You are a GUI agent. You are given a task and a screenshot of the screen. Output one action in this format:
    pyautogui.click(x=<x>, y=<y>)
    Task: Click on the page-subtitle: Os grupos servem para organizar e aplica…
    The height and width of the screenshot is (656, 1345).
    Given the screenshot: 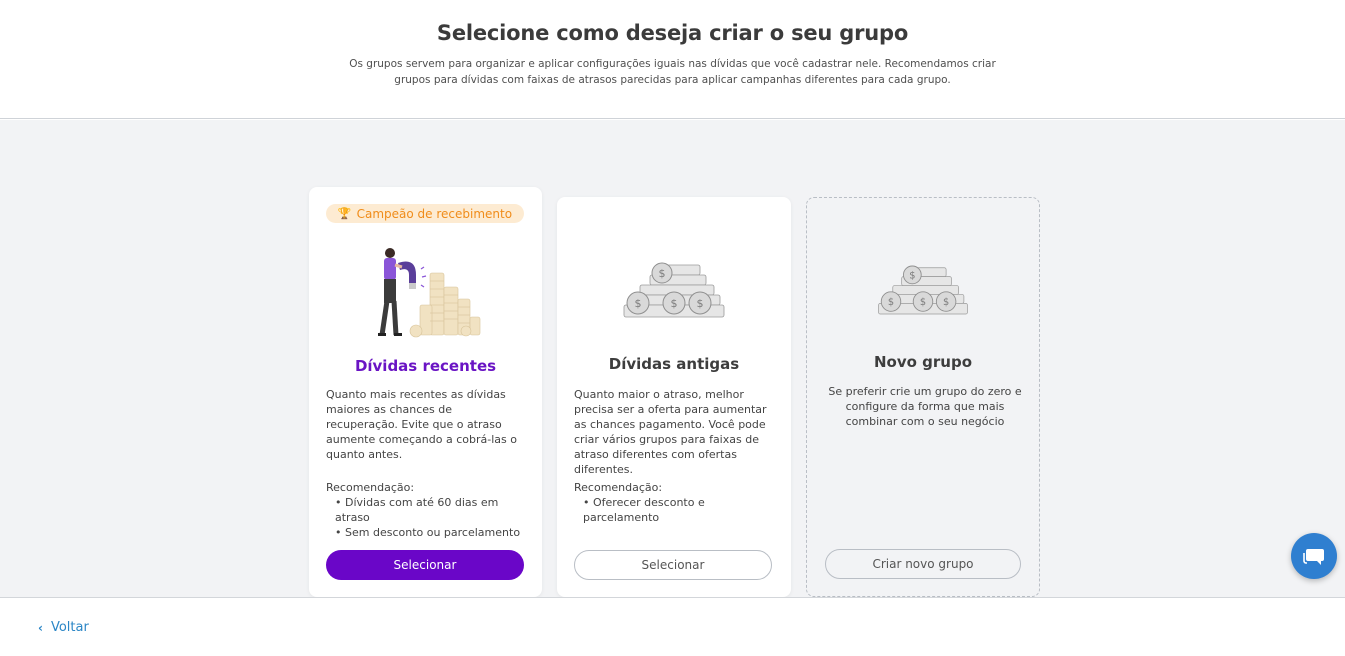 What is the action you would take?
    pyautogui.click(x=672, y=72)
    